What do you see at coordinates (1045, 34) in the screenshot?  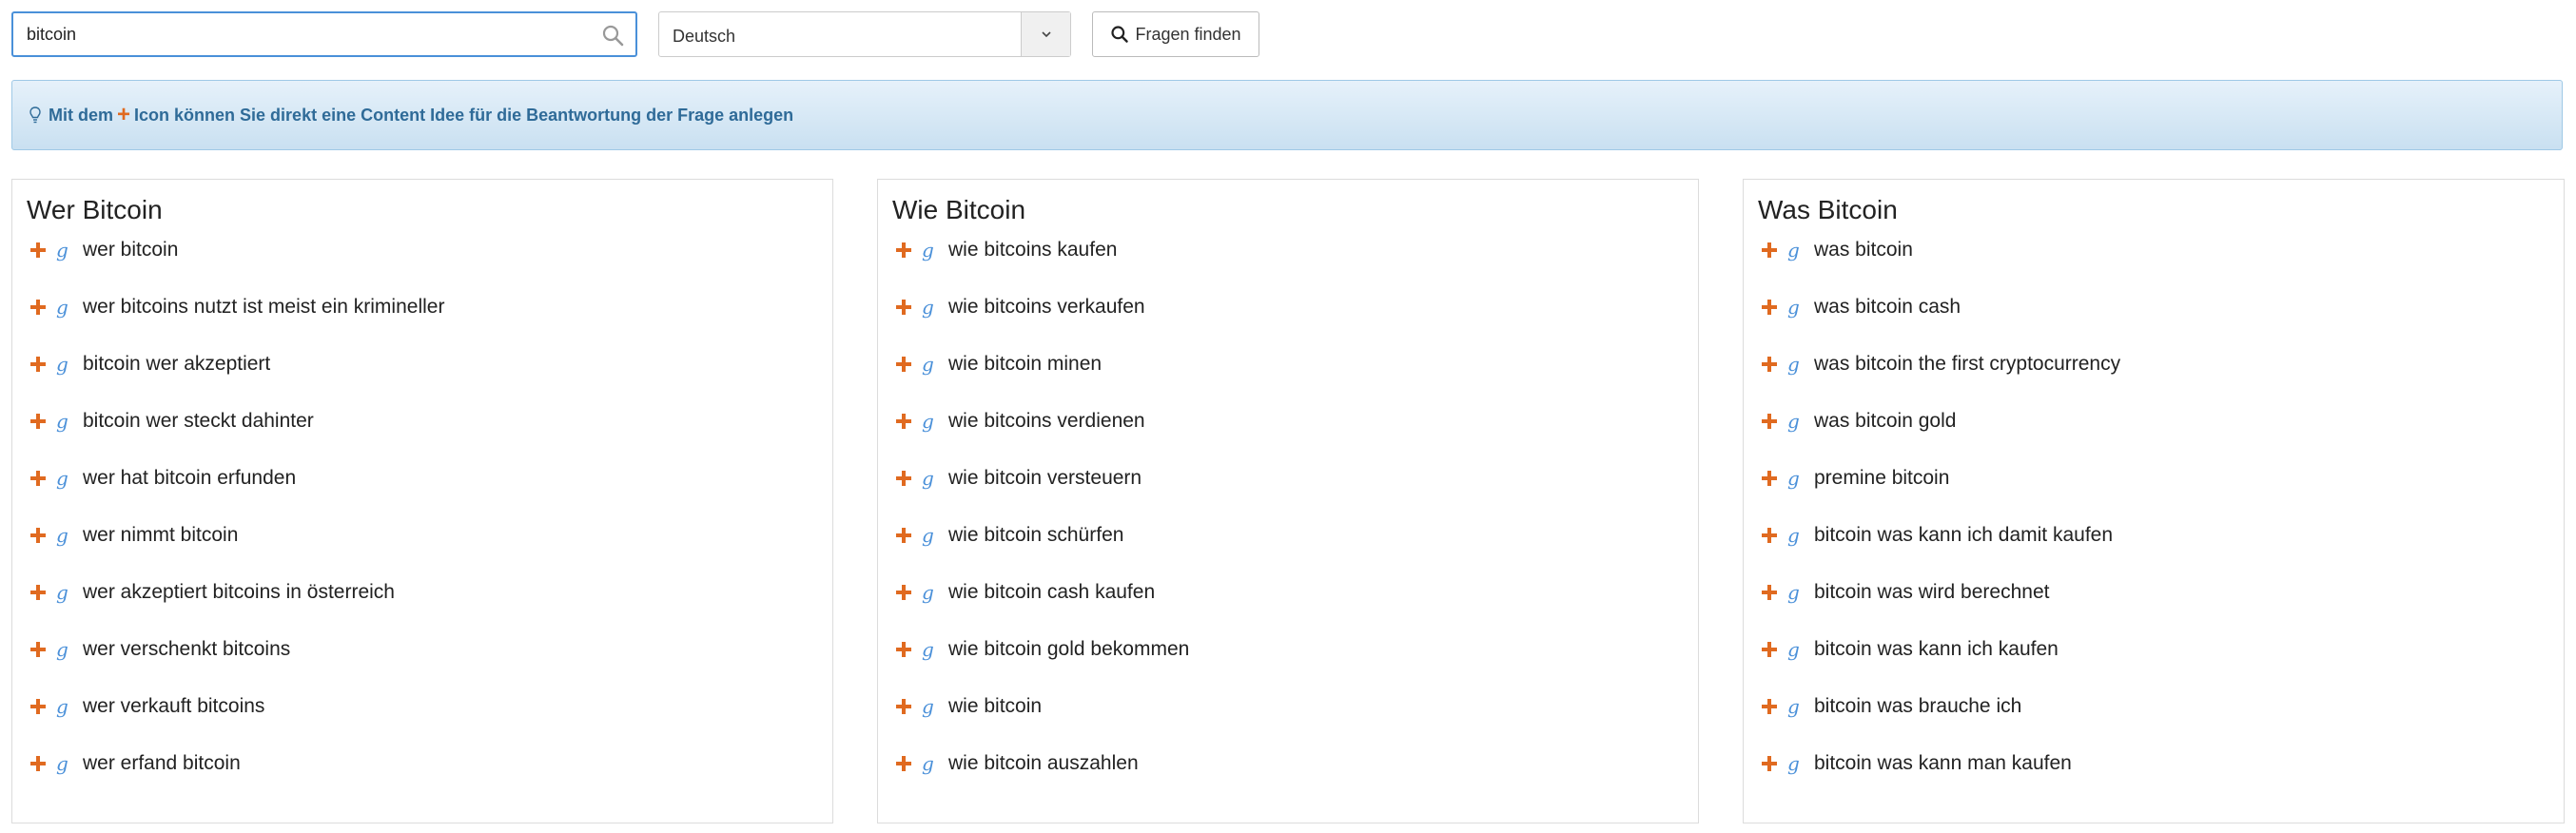 I see `chevron-down-icon` at bounding box center [1045, 34].